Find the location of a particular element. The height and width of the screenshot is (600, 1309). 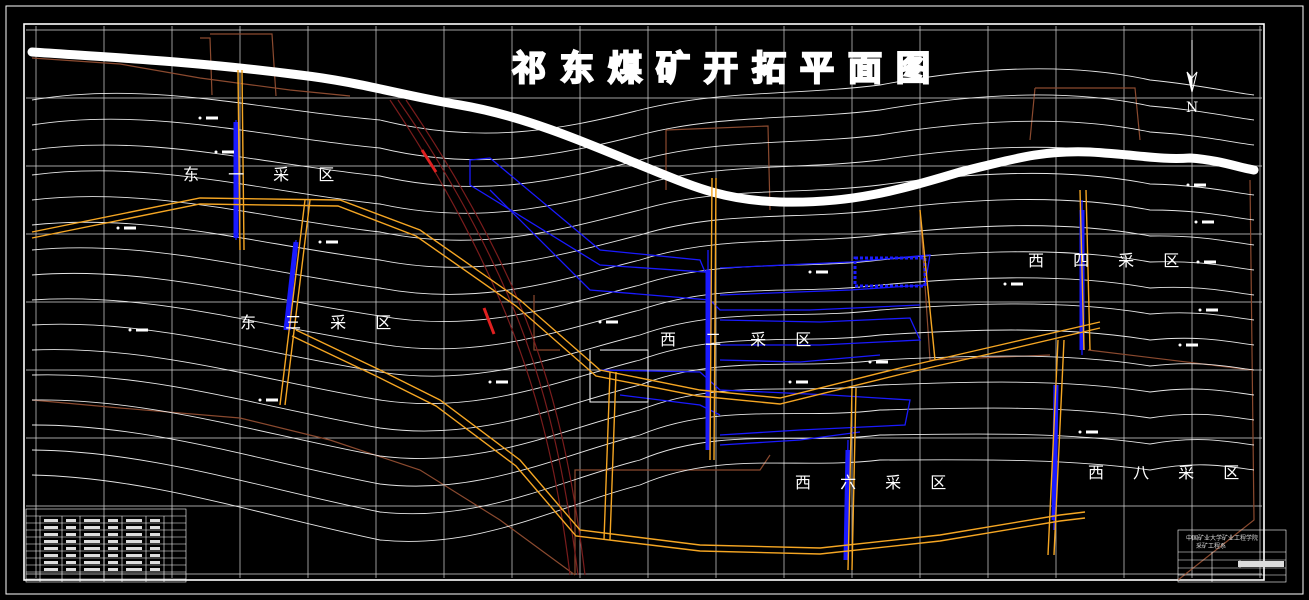

zone-label-east-3: 东 三 采 区 is located at coordinates (321, 322).